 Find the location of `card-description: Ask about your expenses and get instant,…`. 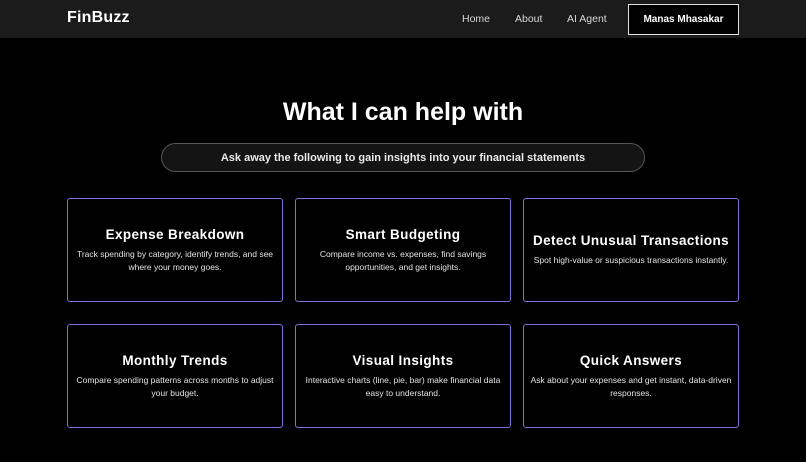

card-description: Ask about your expenses and get instant,… is located at coordinates (631, 386).